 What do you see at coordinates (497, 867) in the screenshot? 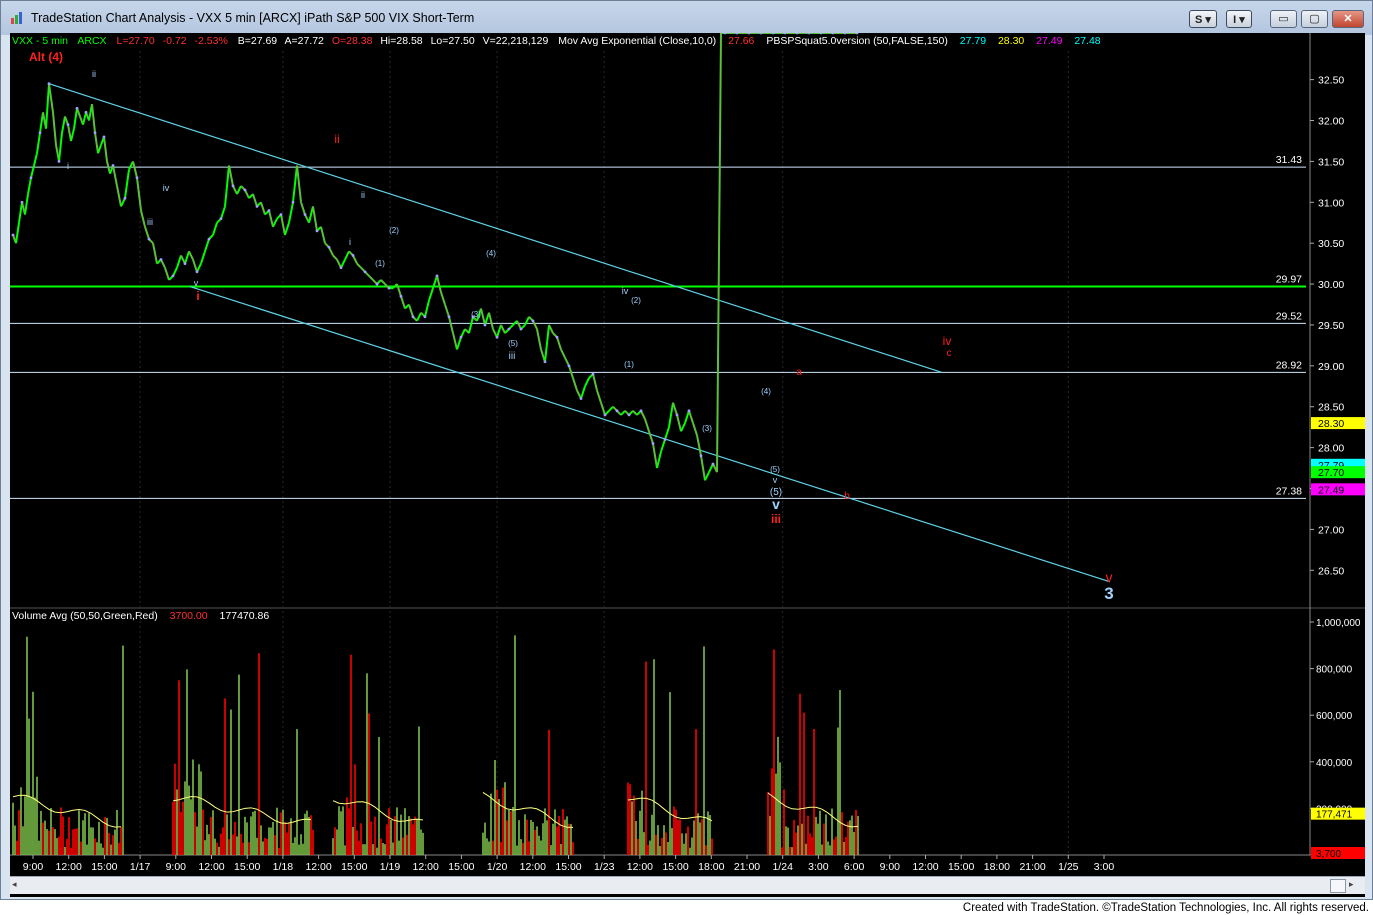
I see `time-tick-label: 1/20` at bounding box center [497, 867].